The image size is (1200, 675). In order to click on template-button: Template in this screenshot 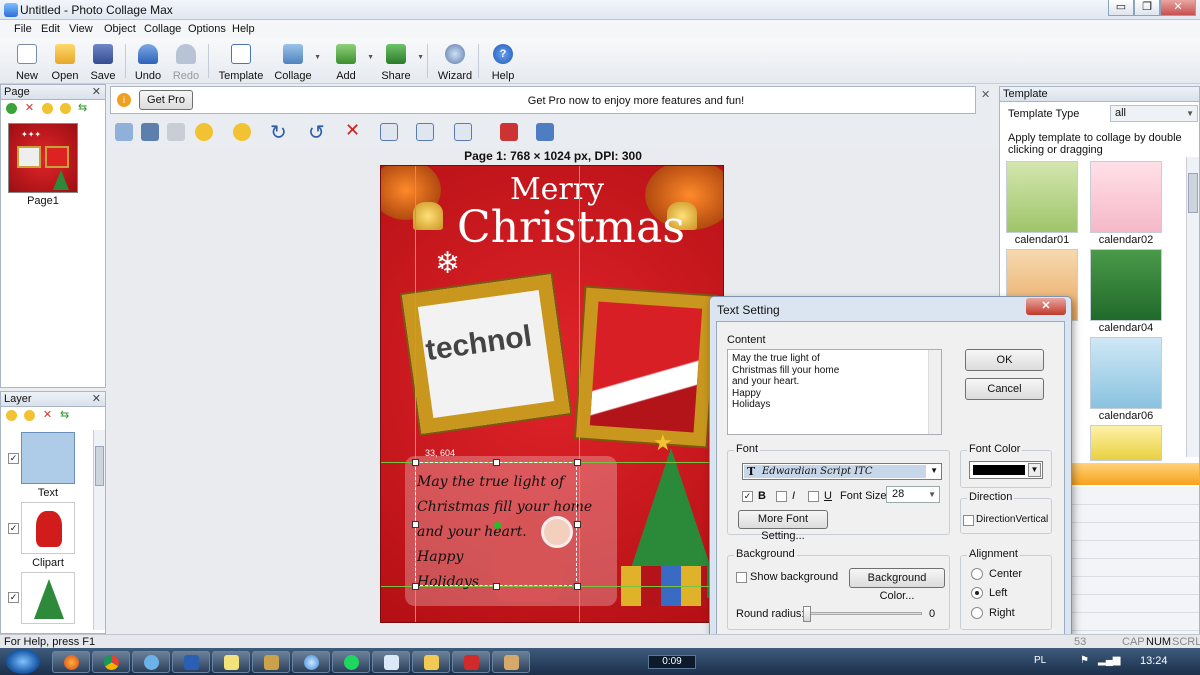, I will do `click(241, 61)`.